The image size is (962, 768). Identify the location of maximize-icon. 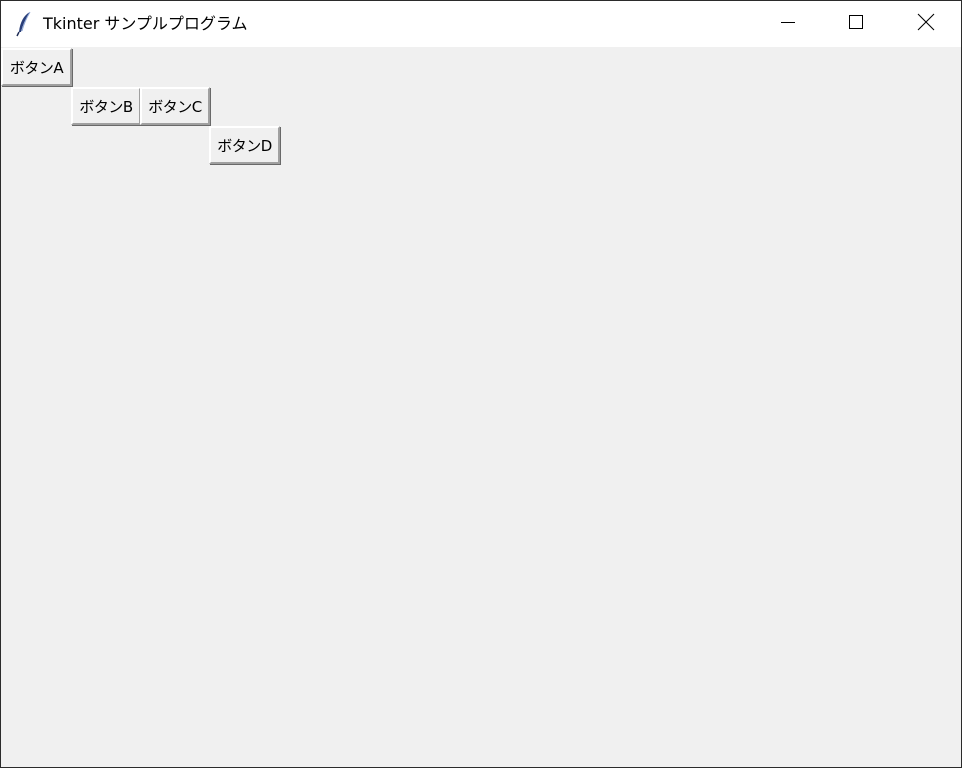
(856, 24).